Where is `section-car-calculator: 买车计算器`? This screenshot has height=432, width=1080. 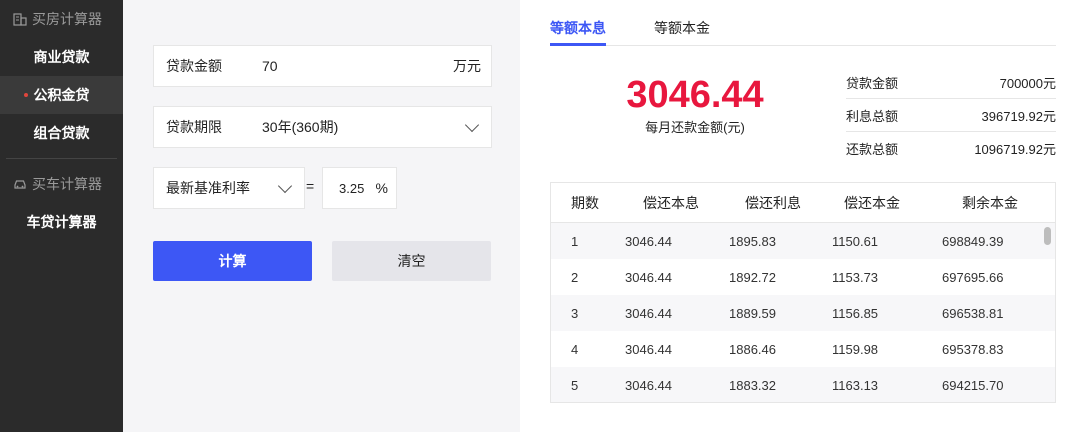 section-car-calculator: 买车计算器 is located at coordinates (61, 184).